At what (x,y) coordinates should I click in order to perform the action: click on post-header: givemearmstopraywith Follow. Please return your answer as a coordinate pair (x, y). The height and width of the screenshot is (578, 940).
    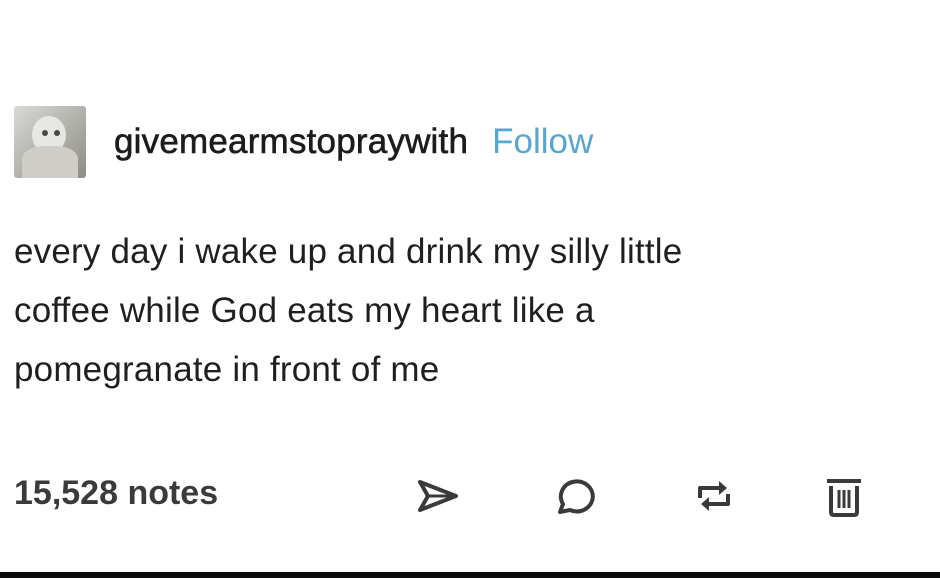
    Looking at the image, I should click on (303, 142).